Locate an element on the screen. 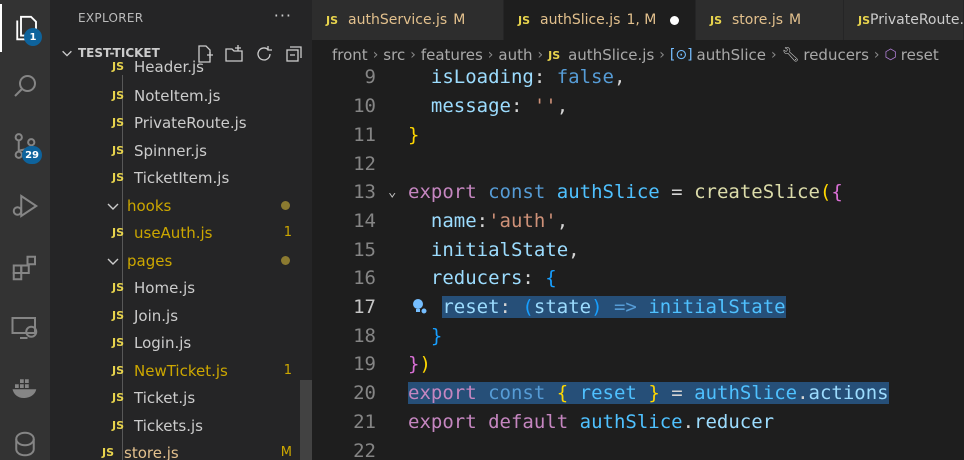 The height and width of the screenshot is (460, 964). chevron-down-icon is located at coordinates (113, 206).